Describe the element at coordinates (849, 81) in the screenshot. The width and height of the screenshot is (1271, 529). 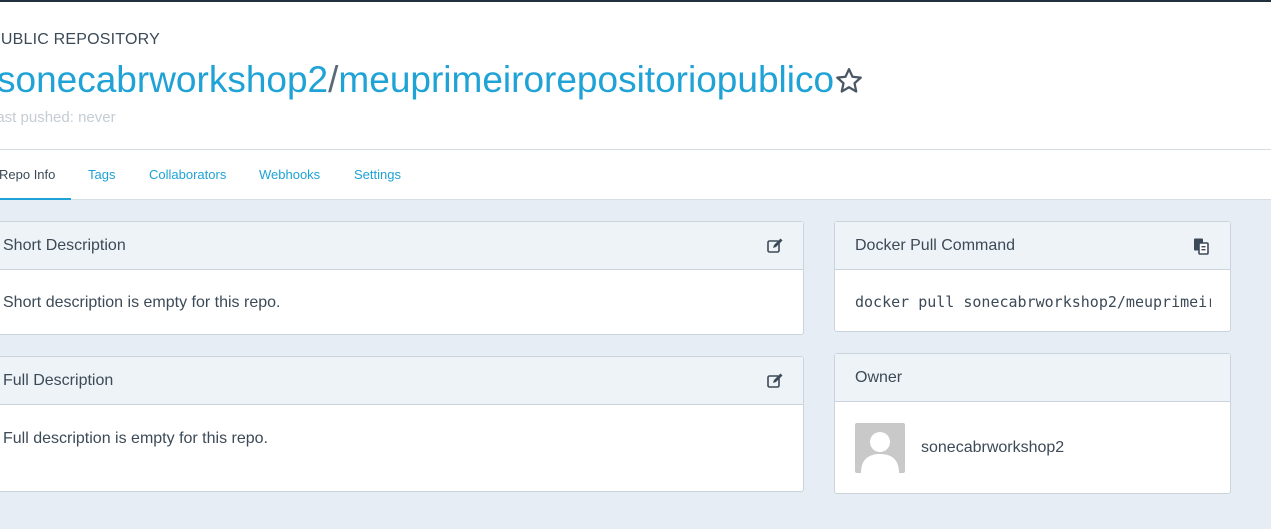
I see `star-icon` at that location.